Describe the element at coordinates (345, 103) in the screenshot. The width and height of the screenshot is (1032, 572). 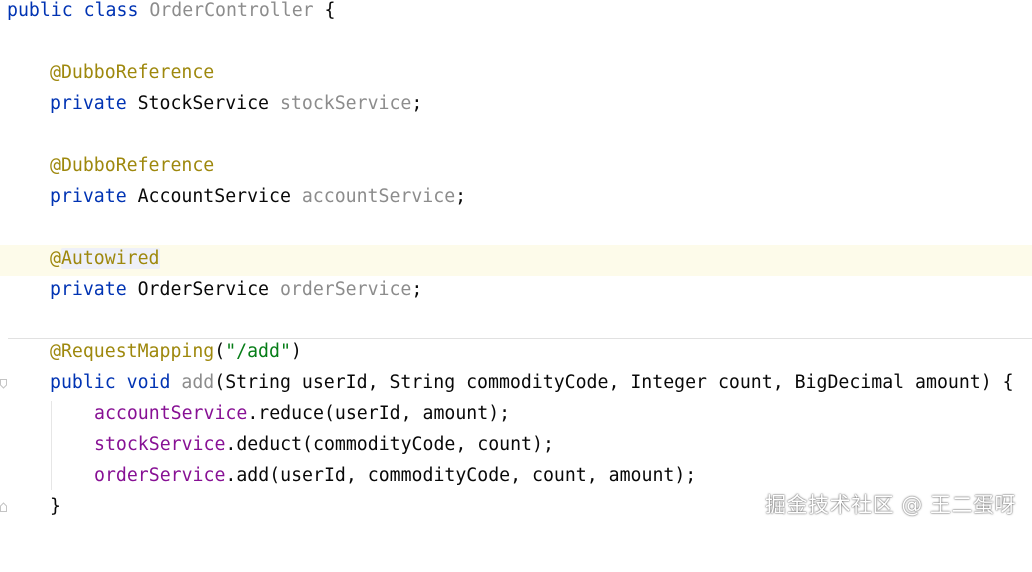
I see `field-name: stockService` at that location.